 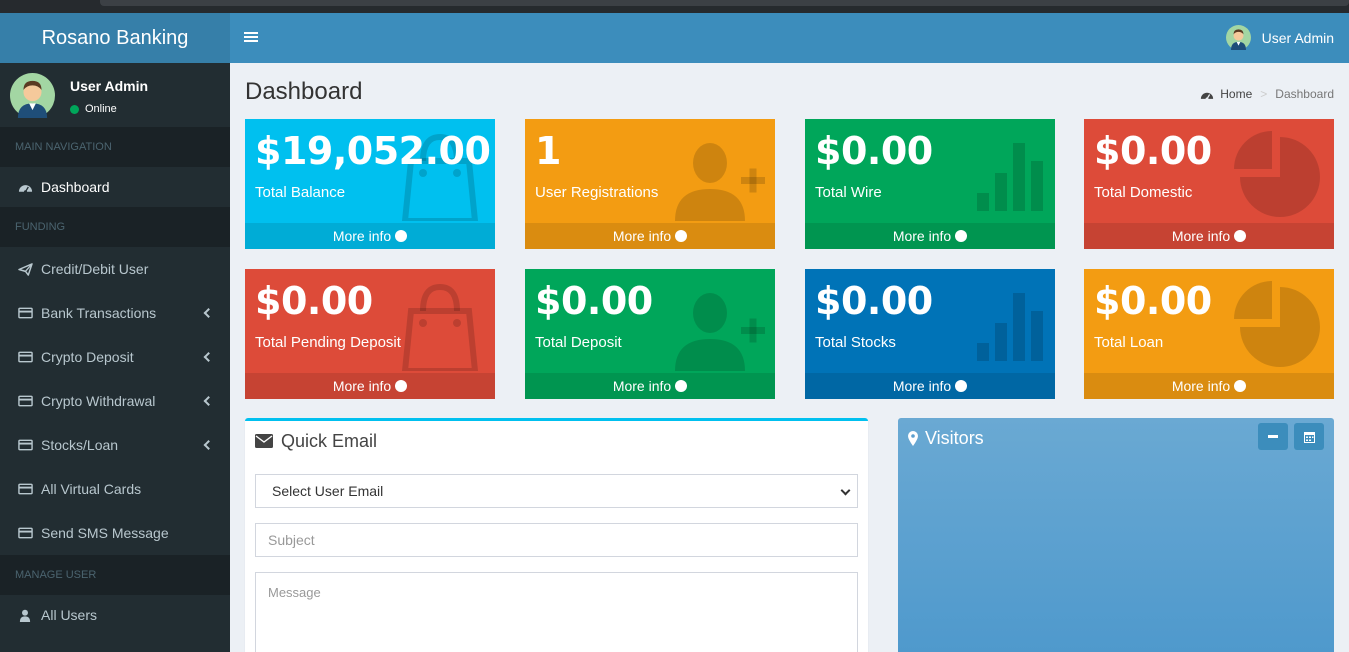 I want to click on navbar-user-name: User Admin, so click(x=1297, y=37).